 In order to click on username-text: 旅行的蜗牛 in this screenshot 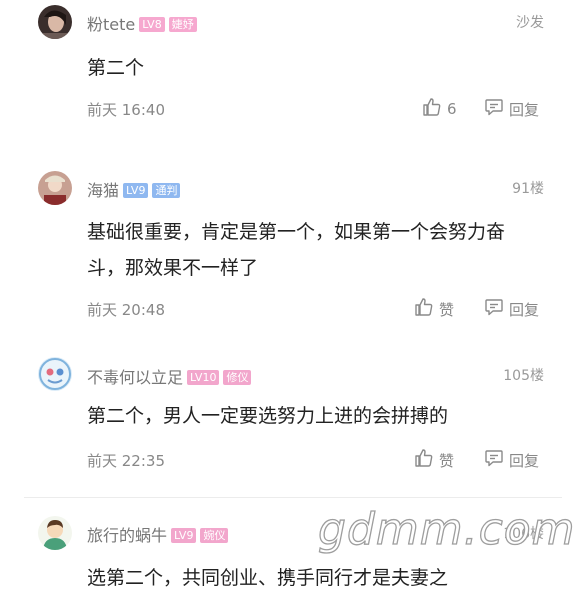, I will do `click(127, 535)`.